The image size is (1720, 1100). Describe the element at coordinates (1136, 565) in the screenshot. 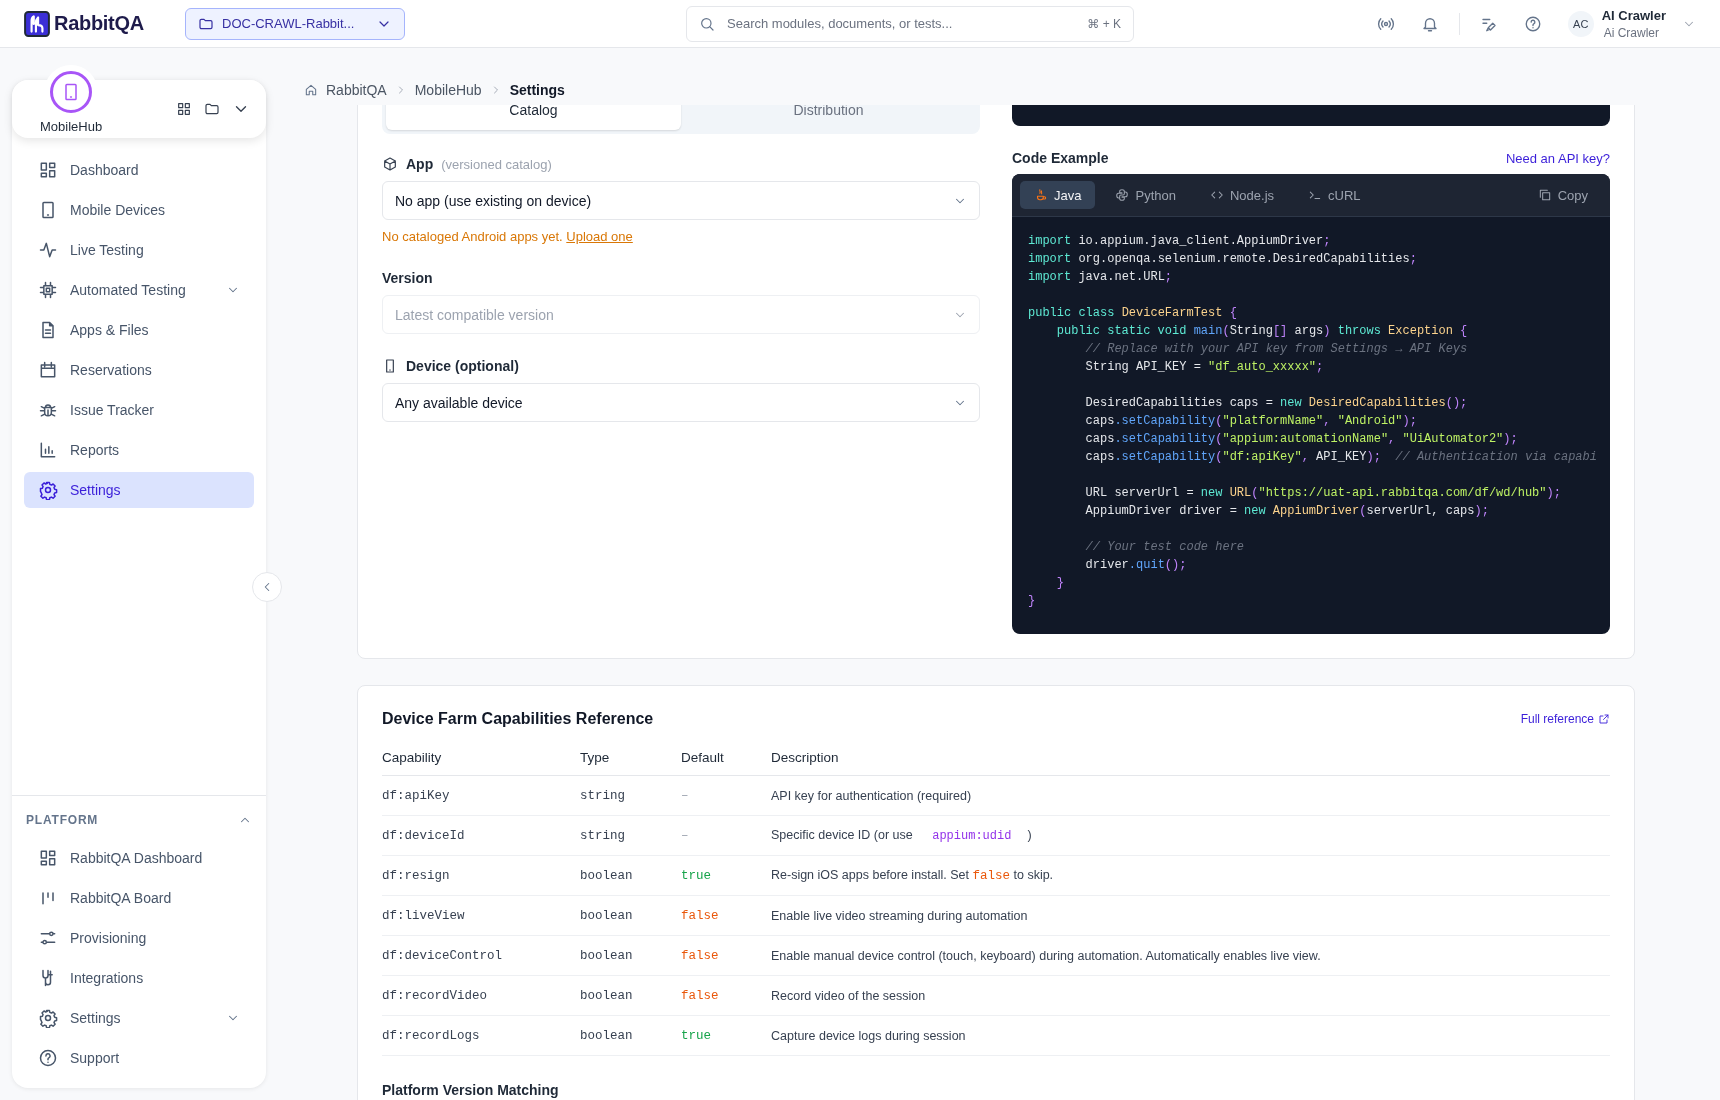

I see `code-line: driver.quit();` at that location.